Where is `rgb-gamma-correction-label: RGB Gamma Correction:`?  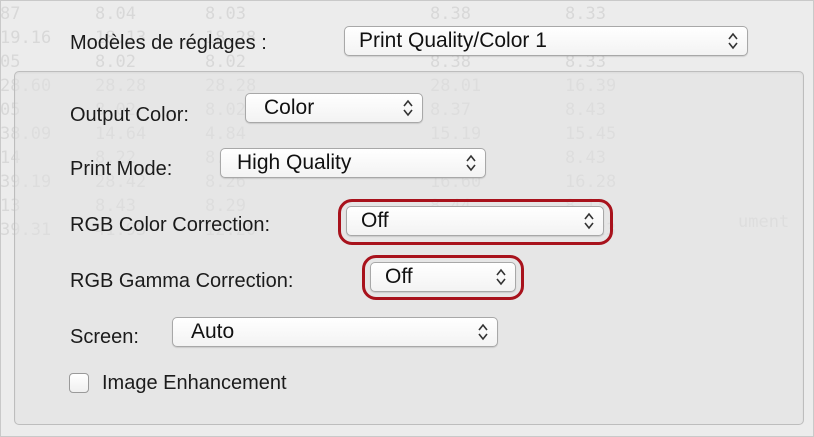 rgb-gamma-correction-label: RGB Gamma Correction: is located at coordinates (182, 281).